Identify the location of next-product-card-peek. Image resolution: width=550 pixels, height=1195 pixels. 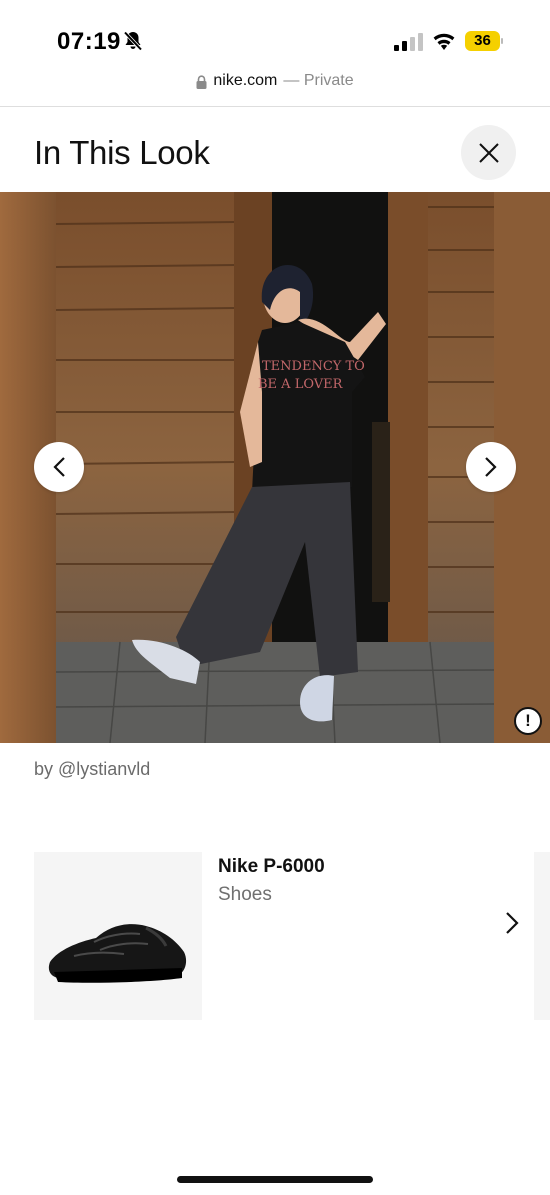
(542, 936).